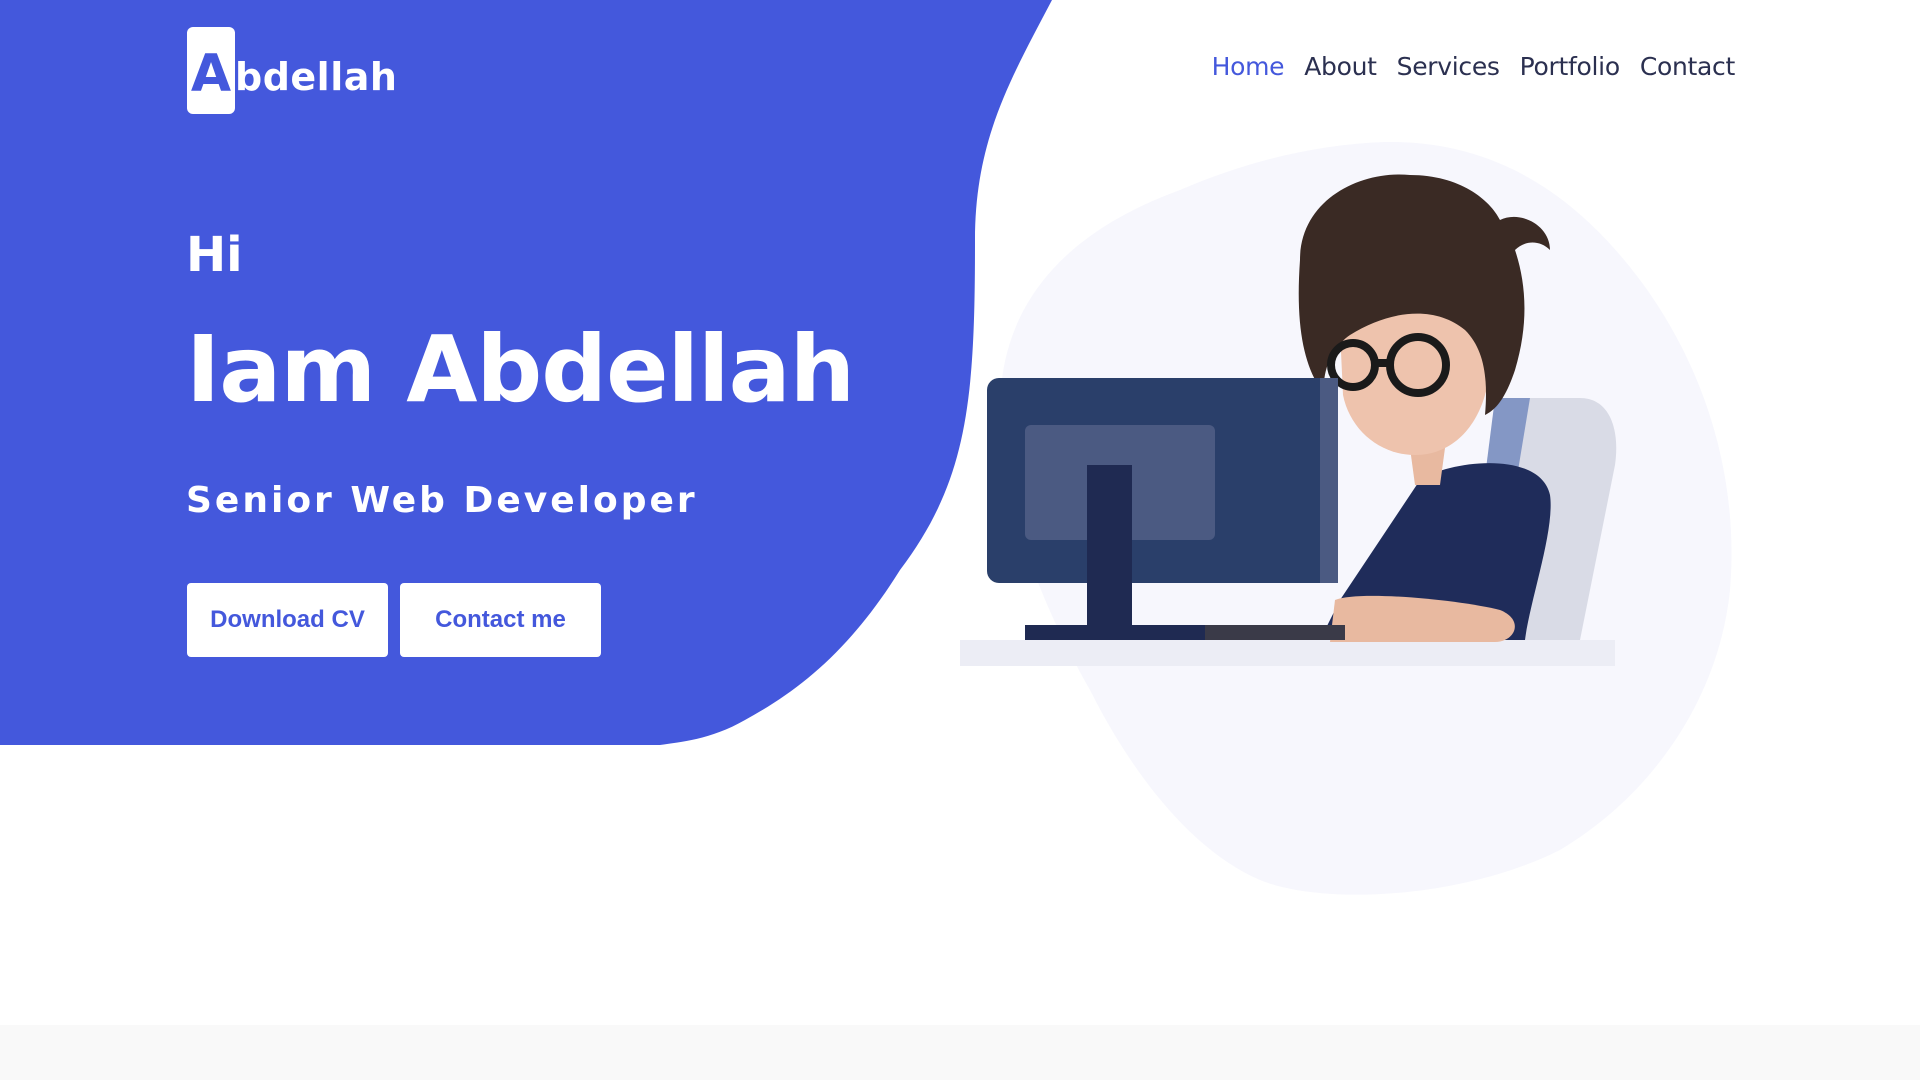 This screenshot has width=1920, height=1080. What do you see at coordinates (316, 77) in the screenshot?
I see `logo-text: bdellah` at bounding box center [316, 77].